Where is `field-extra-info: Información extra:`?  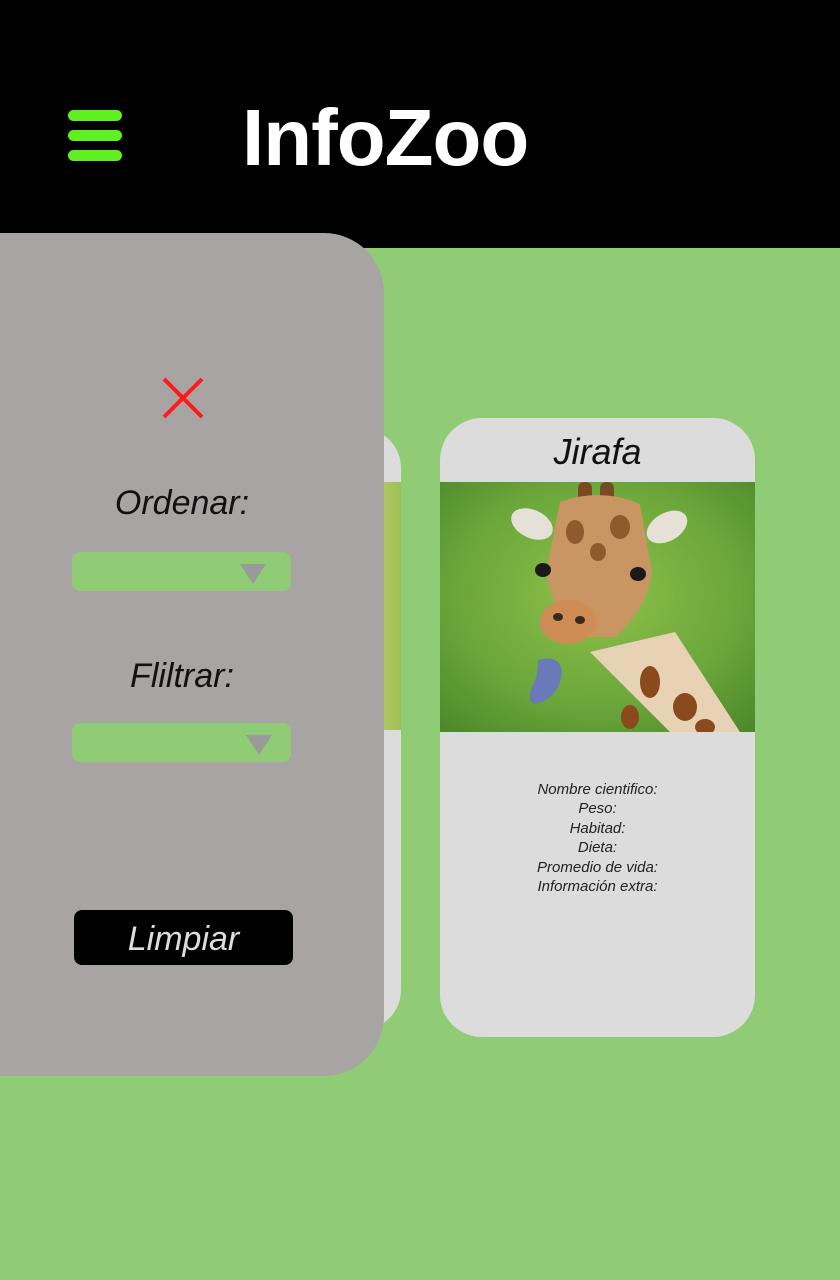 field-extra-info: Información extra: is located at coordinates (597, 887).